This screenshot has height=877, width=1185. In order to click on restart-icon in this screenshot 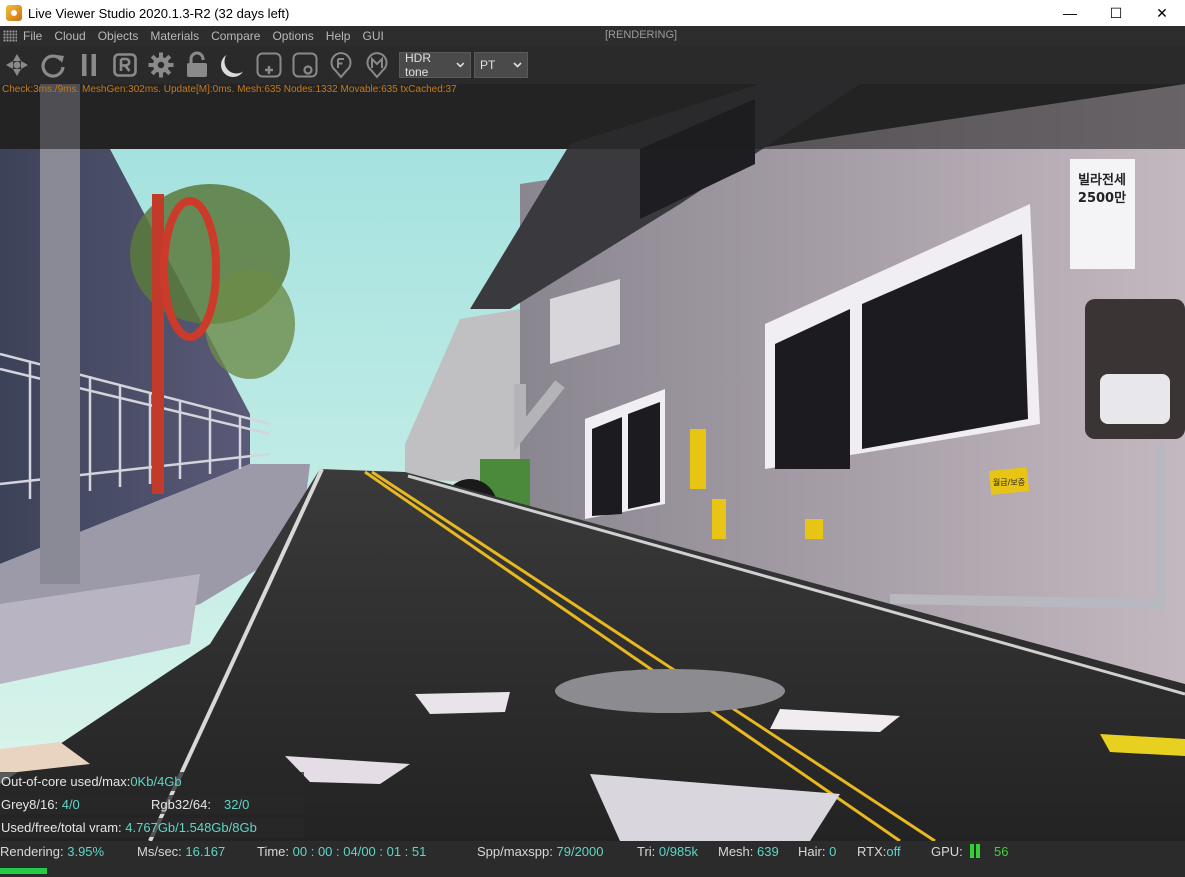, I will do `click(53, 66)`.